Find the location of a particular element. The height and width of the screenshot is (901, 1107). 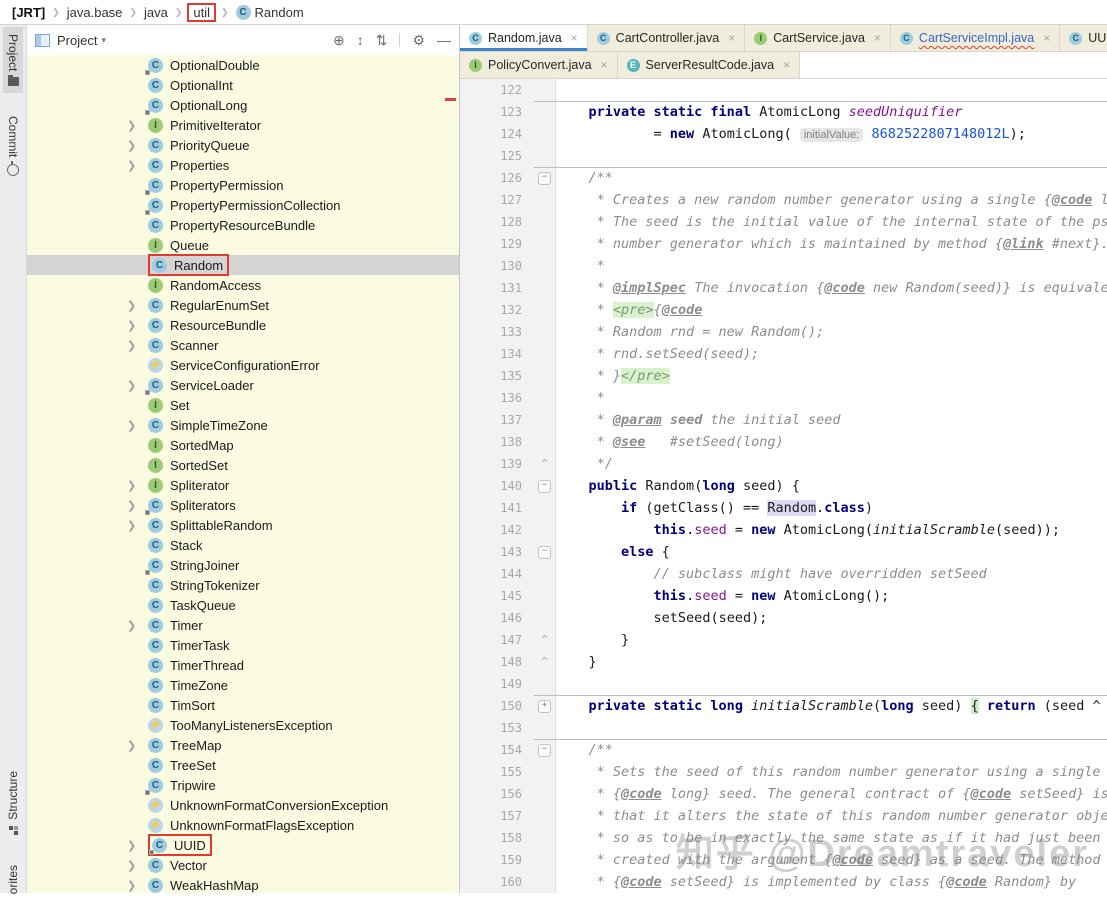

sidebar-item-orites: orites is located at coordinates (13, 879).